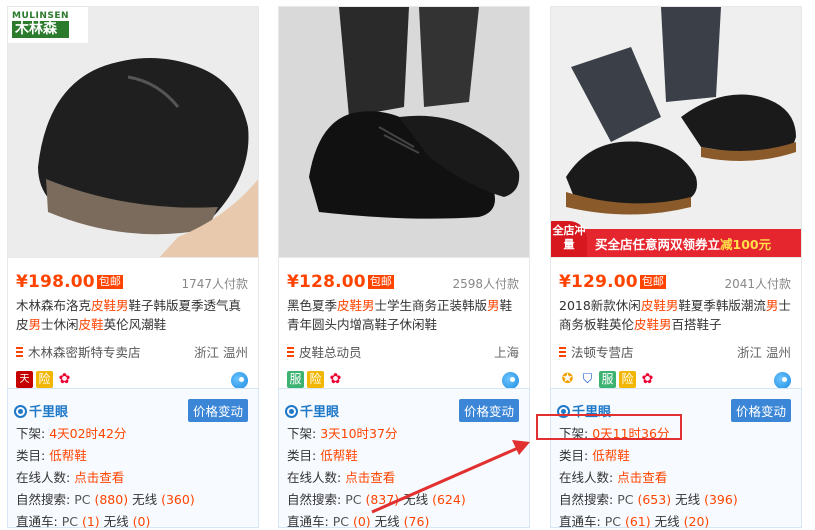 Image resolution: width=815 pixels, height=530 pixels. What do you see at coordinates (721, 499) in the screenshot?
I see `natural-wireless-value: (396)` at bounding box center [721, 499].